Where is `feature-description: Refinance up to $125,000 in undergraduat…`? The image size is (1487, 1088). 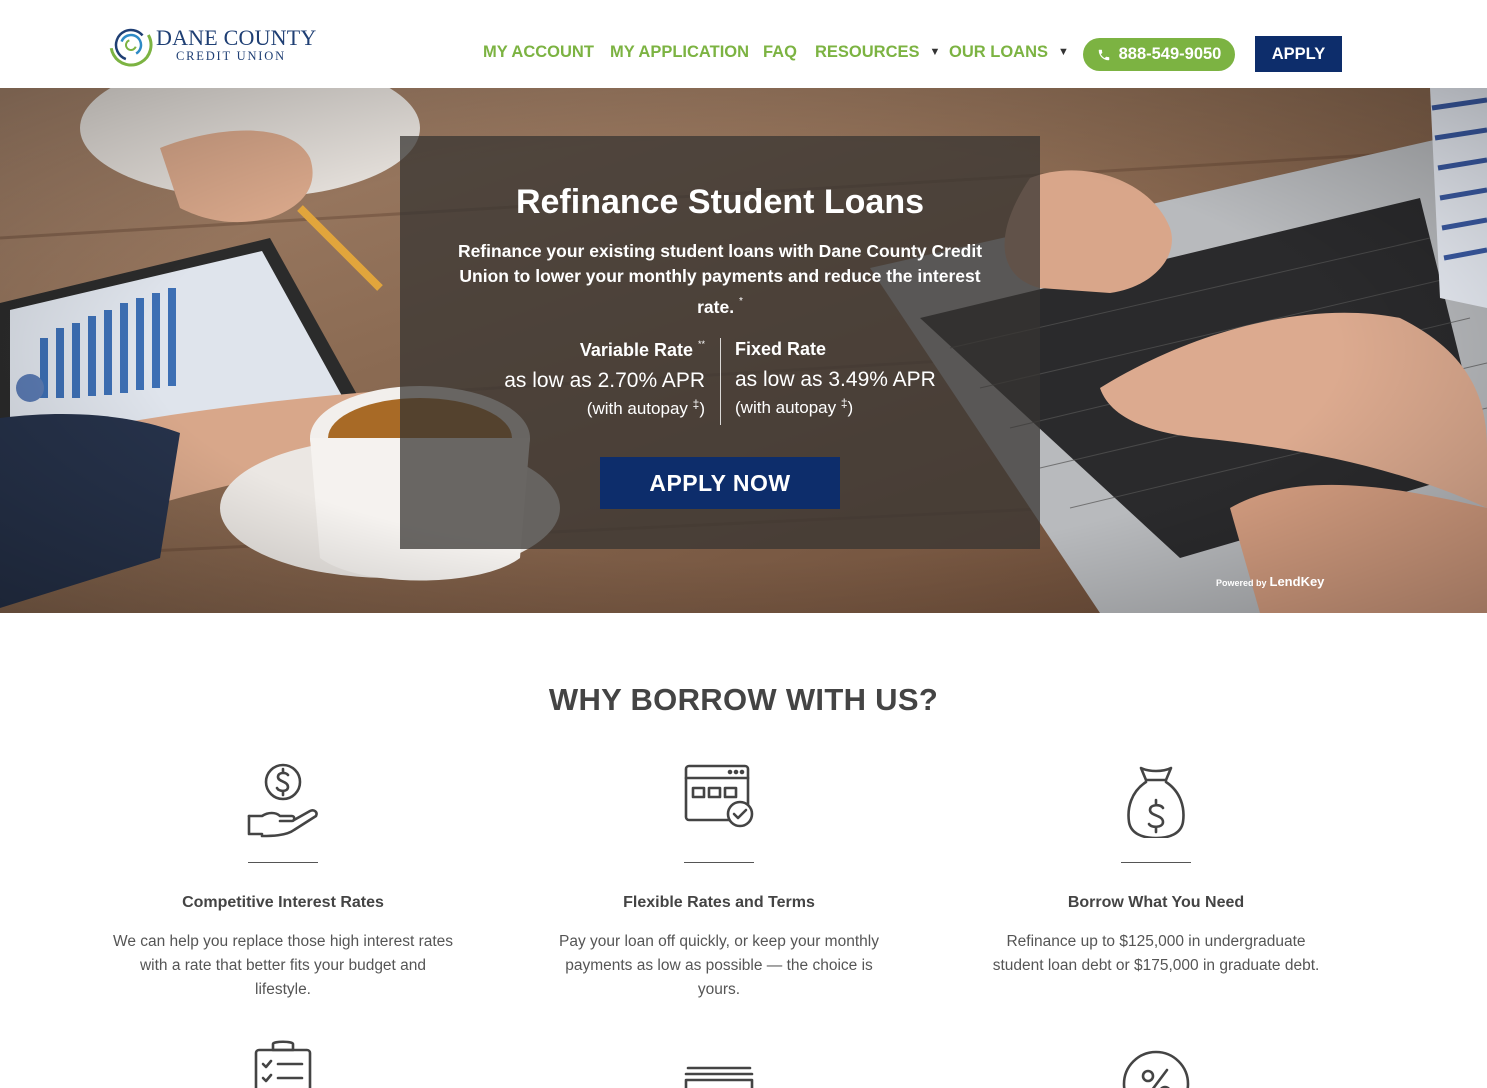 feature-description: Refinance up to $125,000 in undergraduat… is located at coordinates (1156, 953).